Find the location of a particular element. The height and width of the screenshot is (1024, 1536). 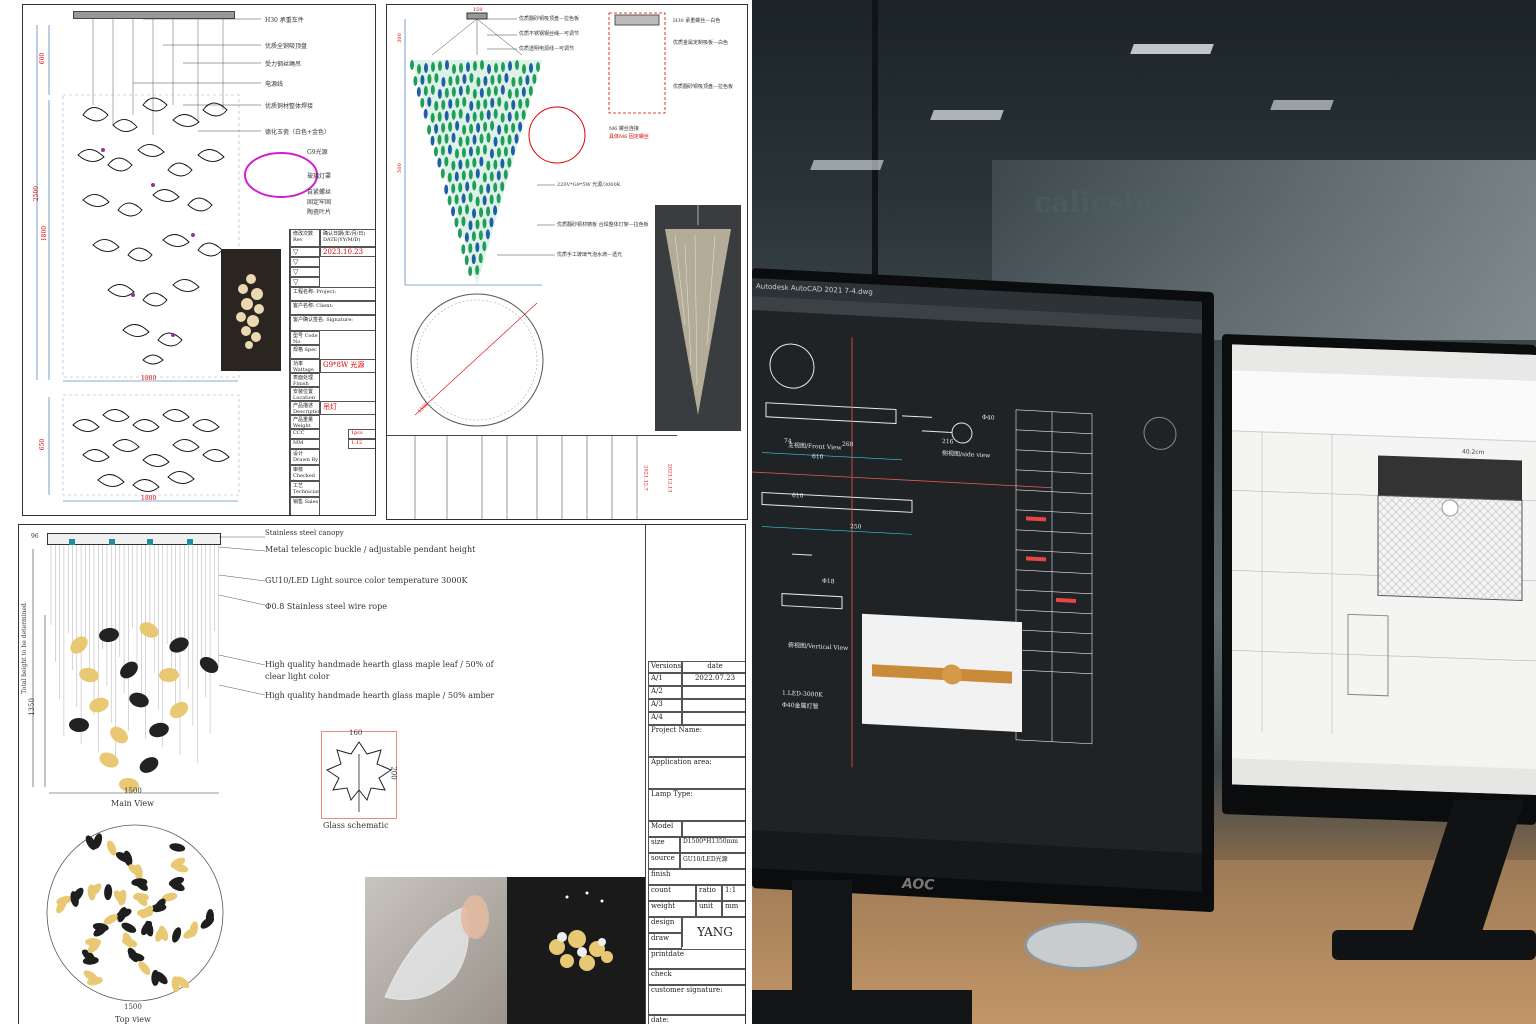

tb-ccc: CCC is located at coordinates (305, 434).